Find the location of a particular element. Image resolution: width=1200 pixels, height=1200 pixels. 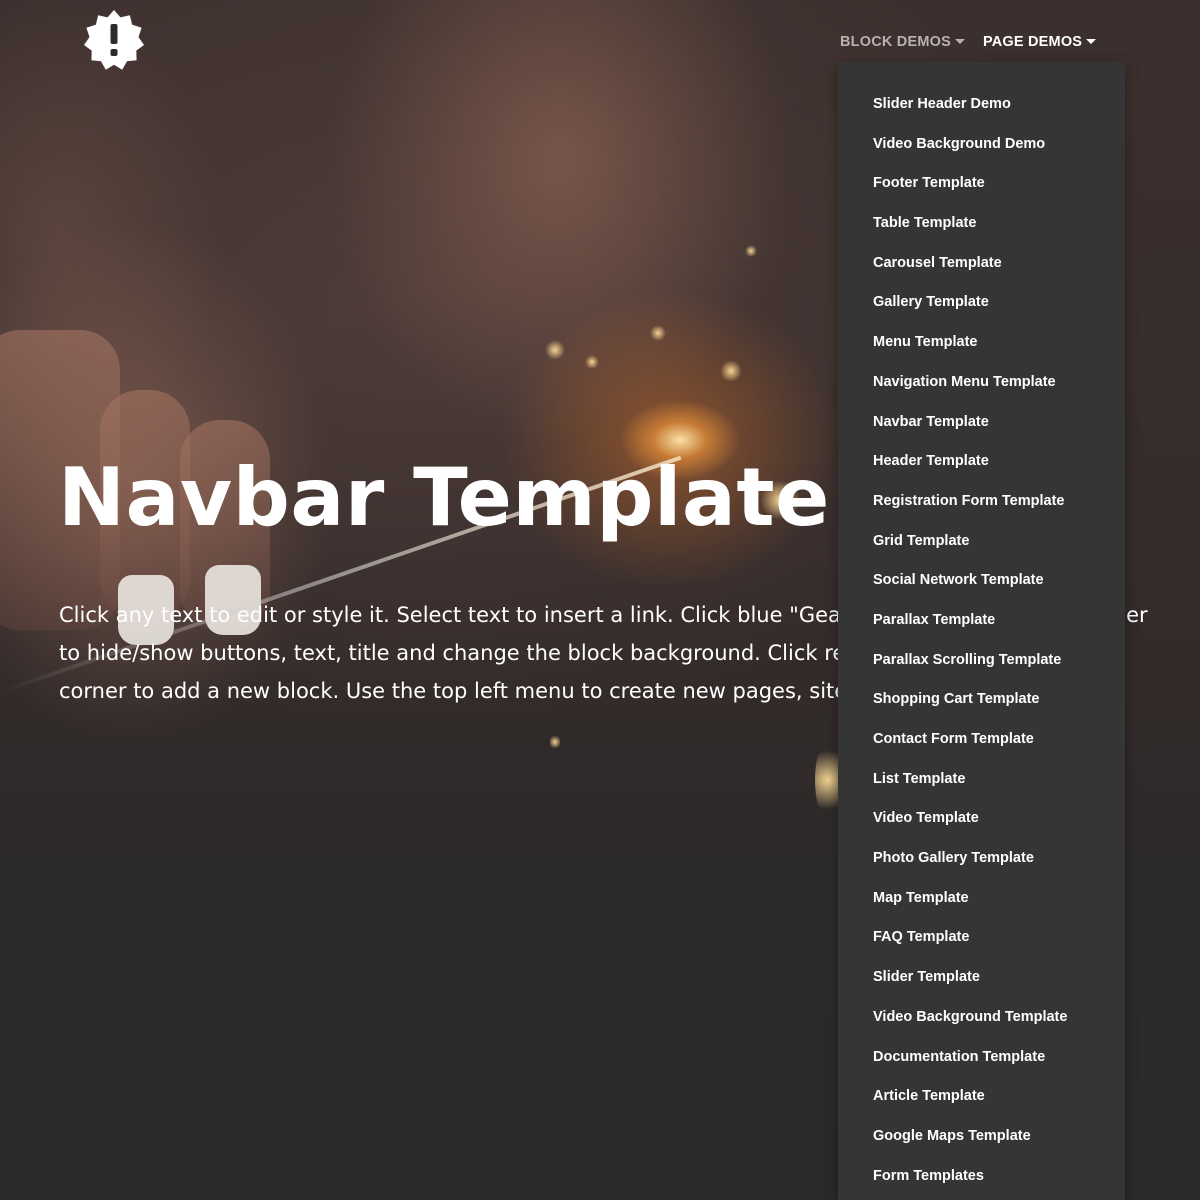

main-navbar: BLOCK DEMOS PAGE DEMOS is located at coordinates (968, 42).